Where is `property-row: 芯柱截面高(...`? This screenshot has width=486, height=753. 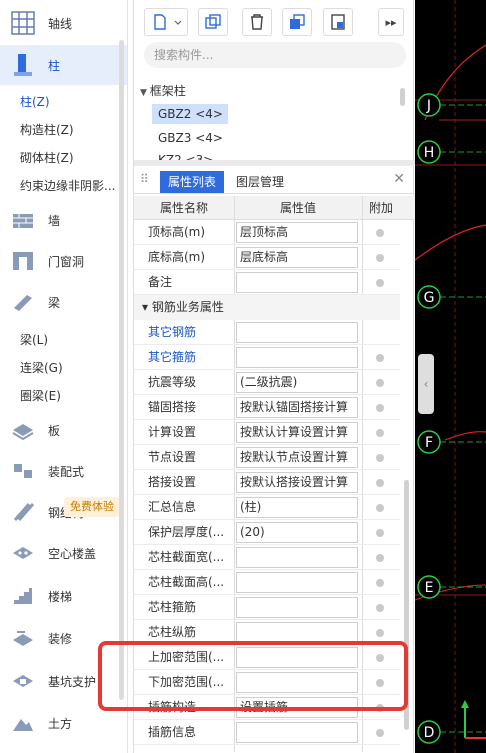 property-row: 芯柱截面高(... is located at coordinates (267, 582).